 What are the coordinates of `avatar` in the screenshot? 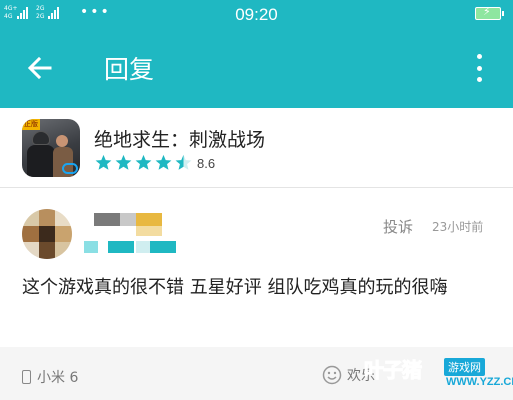 It's located at (47, 234).